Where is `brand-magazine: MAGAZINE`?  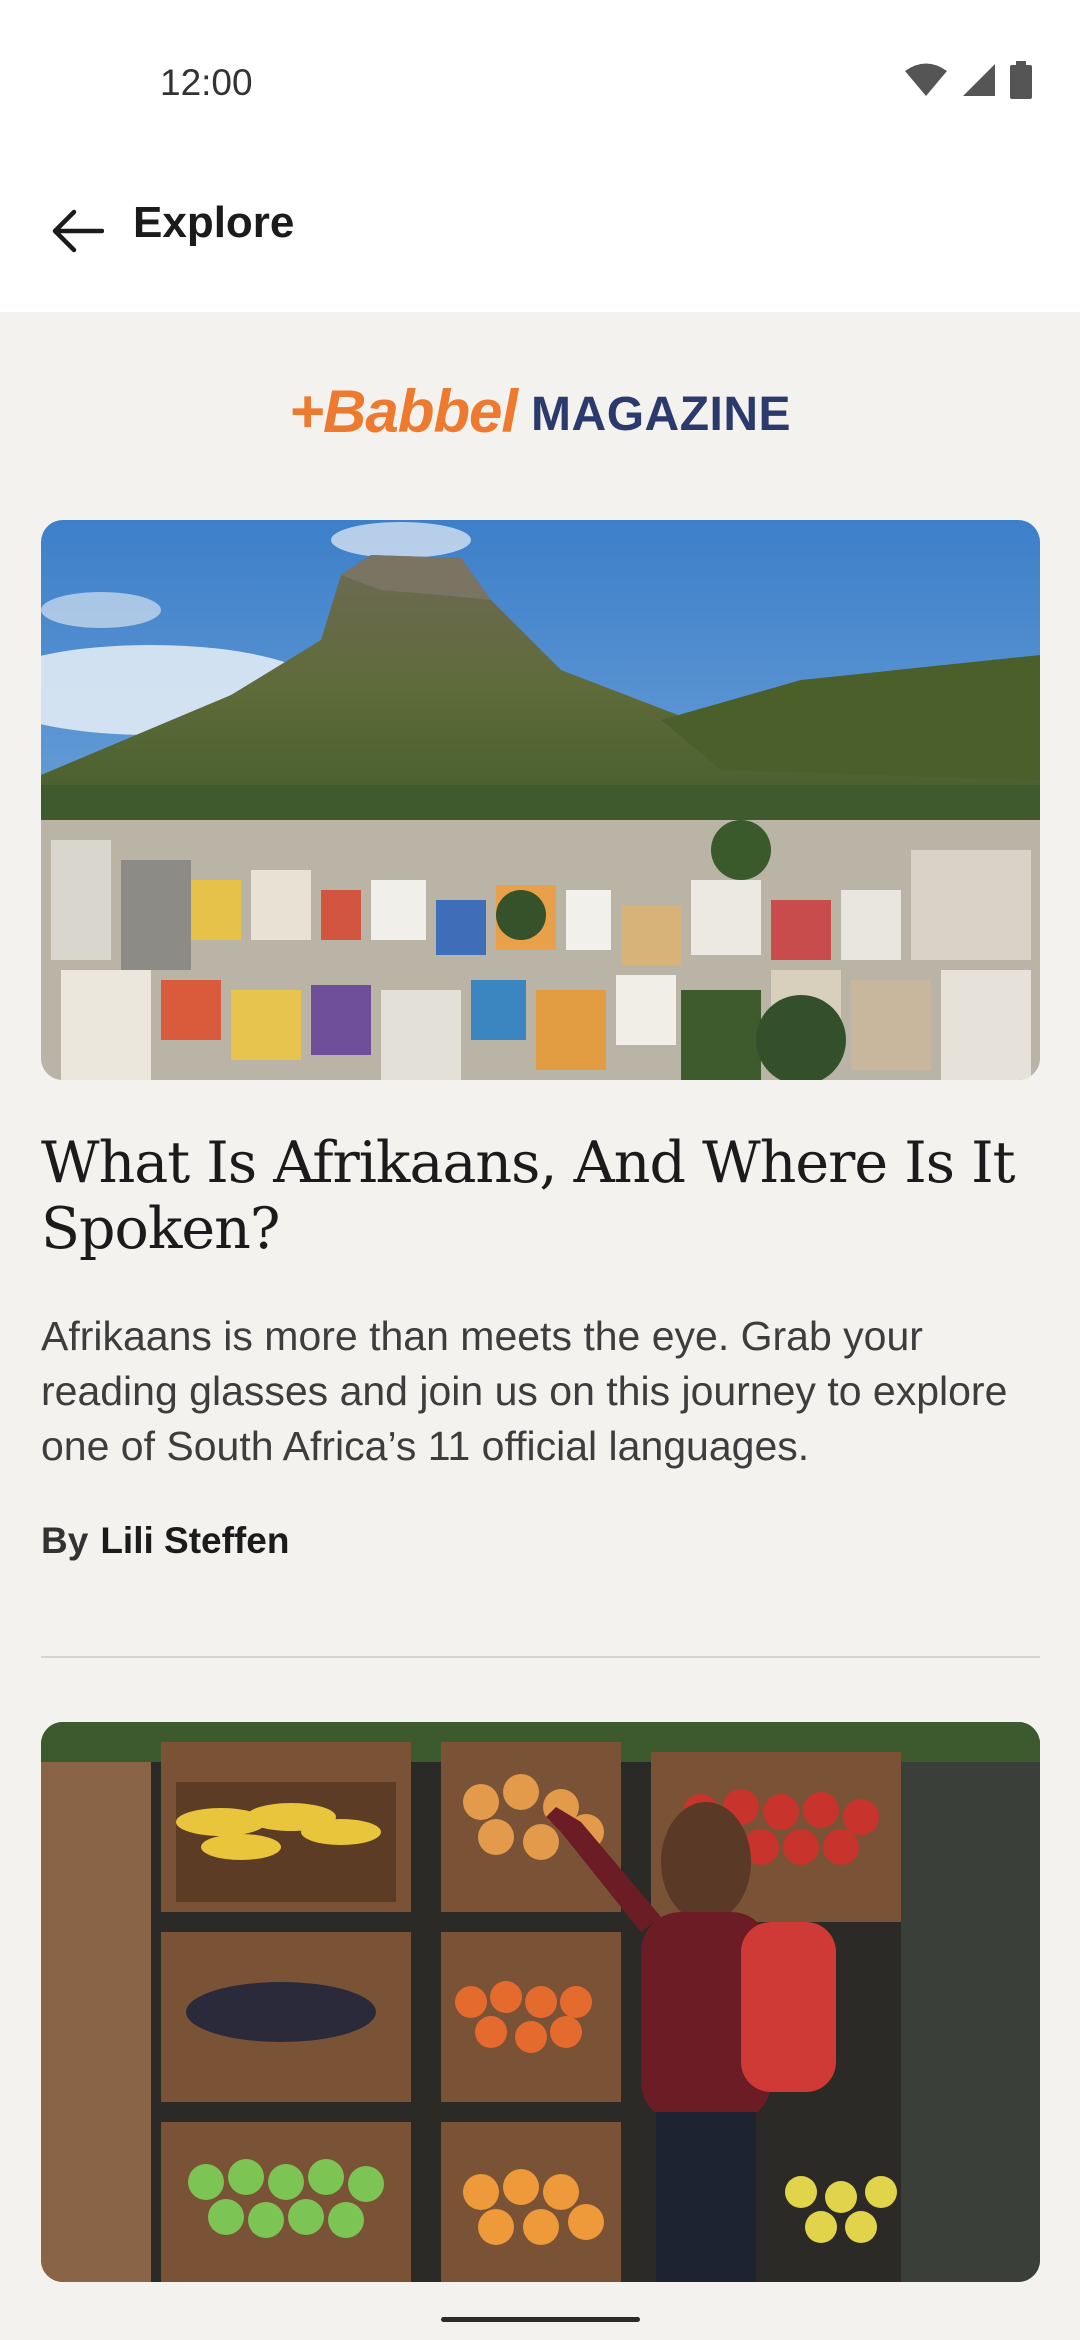 brand-magazine: MAGAZINE is located at coordinates (661, 415).